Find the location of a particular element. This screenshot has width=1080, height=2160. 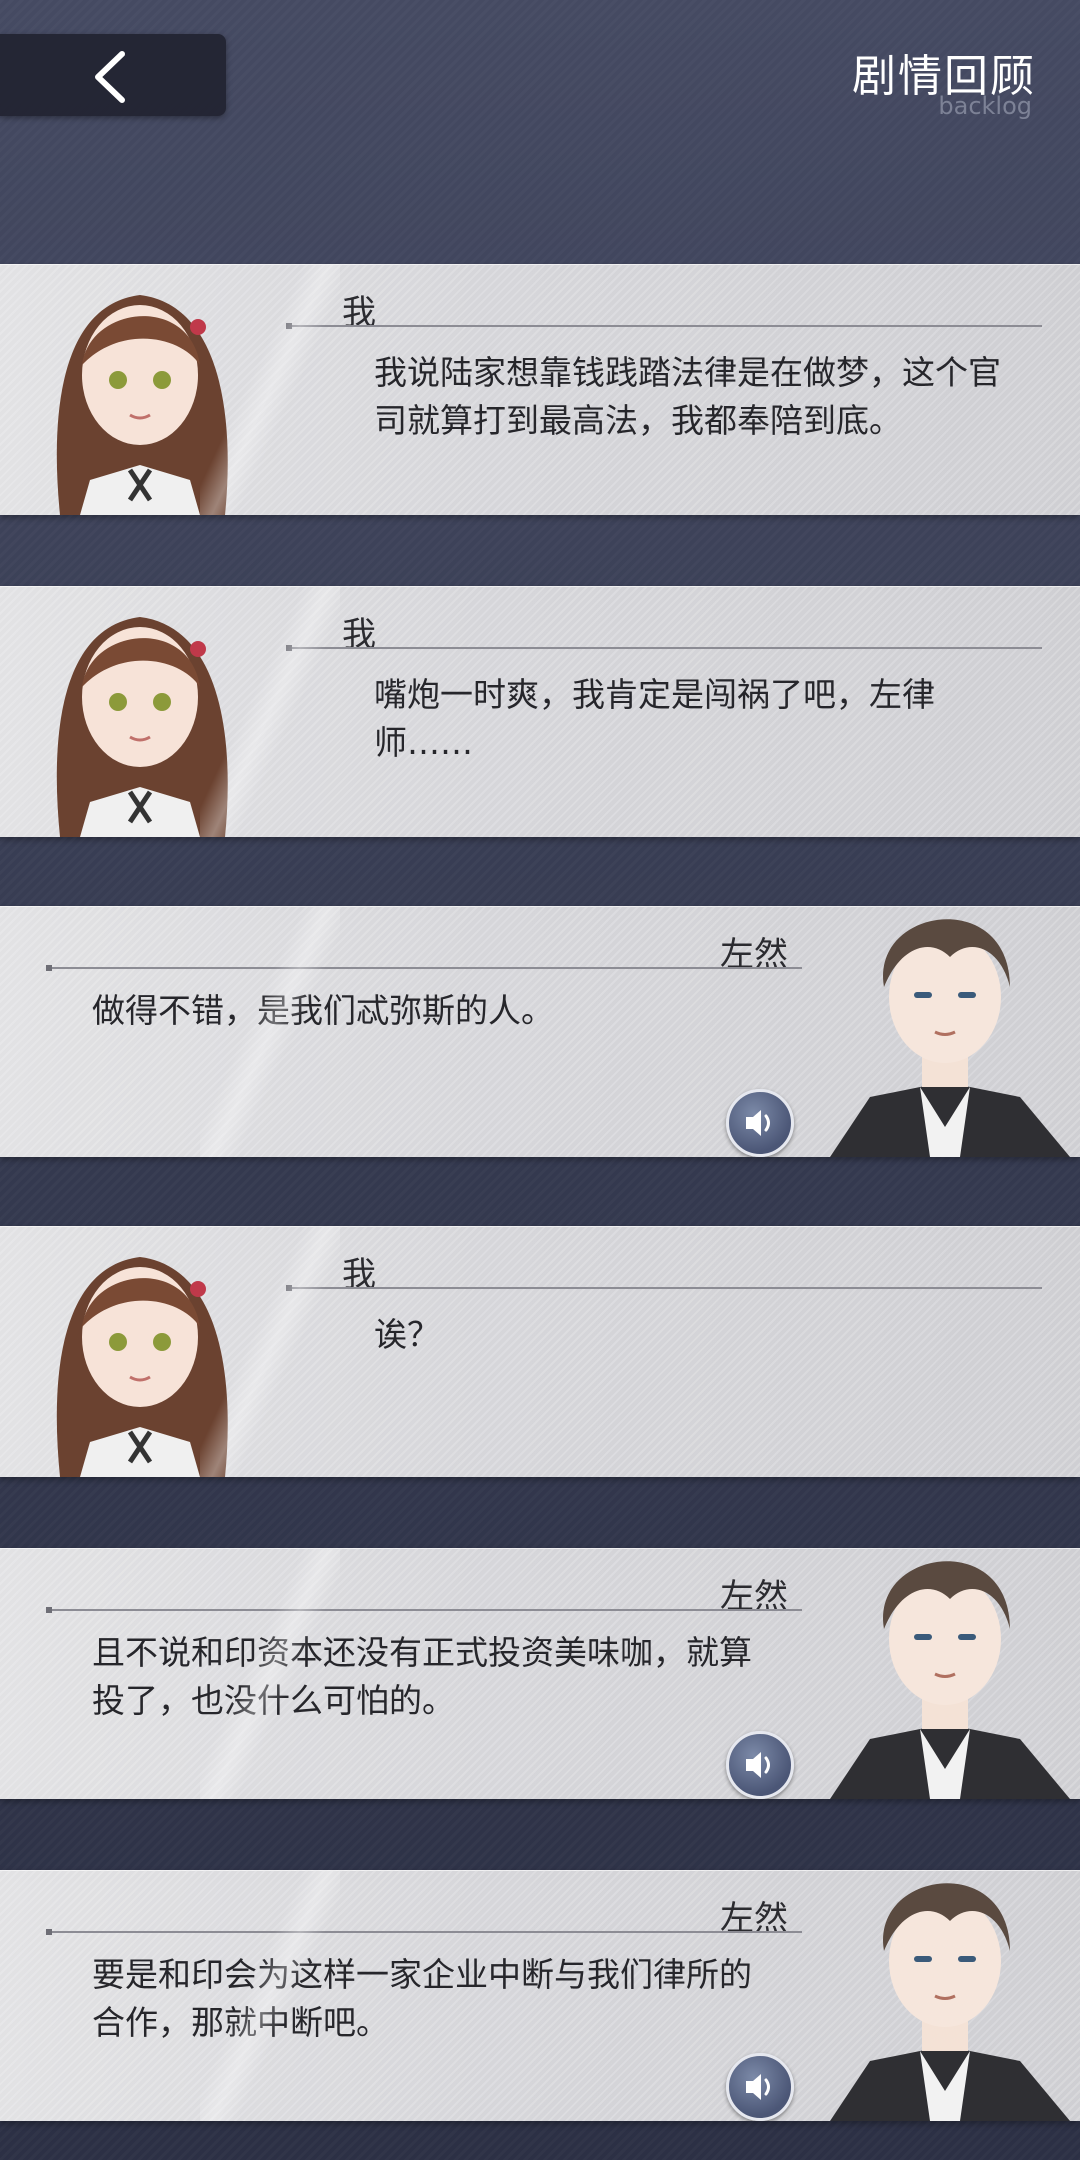

back-button is located at coordinates (113, 75).